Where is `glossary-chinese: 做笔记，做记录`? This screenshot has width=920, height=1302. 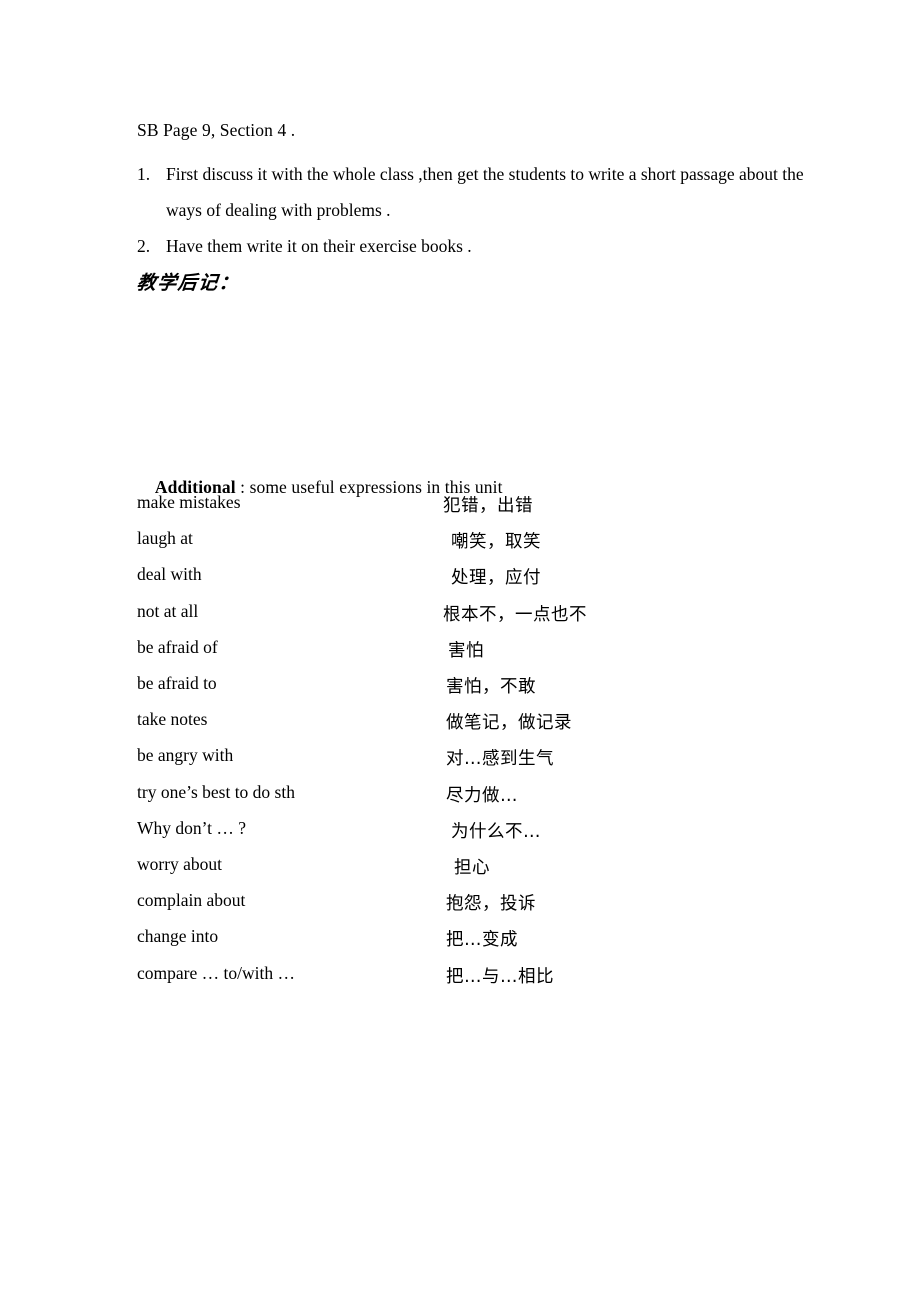
glossary-chinese: 做笔记，做记录 is located at coordinates (509, 723).